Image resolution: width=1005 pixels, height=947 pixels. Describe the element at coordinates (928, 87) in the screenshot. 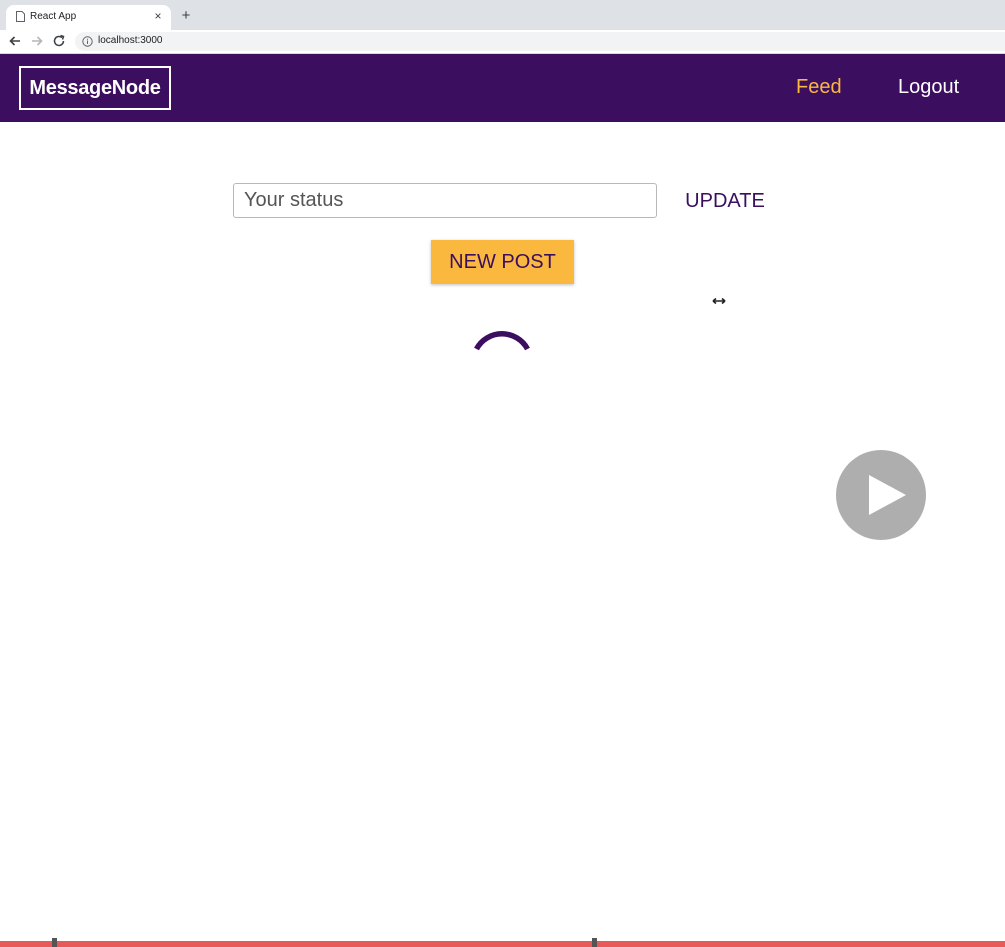

I see `nav-logout-link: Logout` at that location.